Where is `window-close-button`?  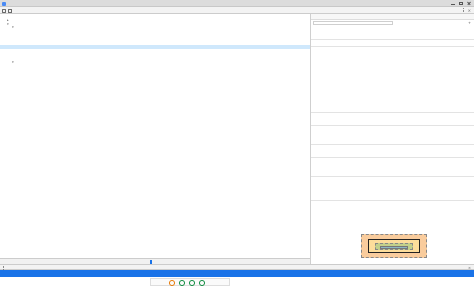 window-close-button is located at coordinates (469, 3).